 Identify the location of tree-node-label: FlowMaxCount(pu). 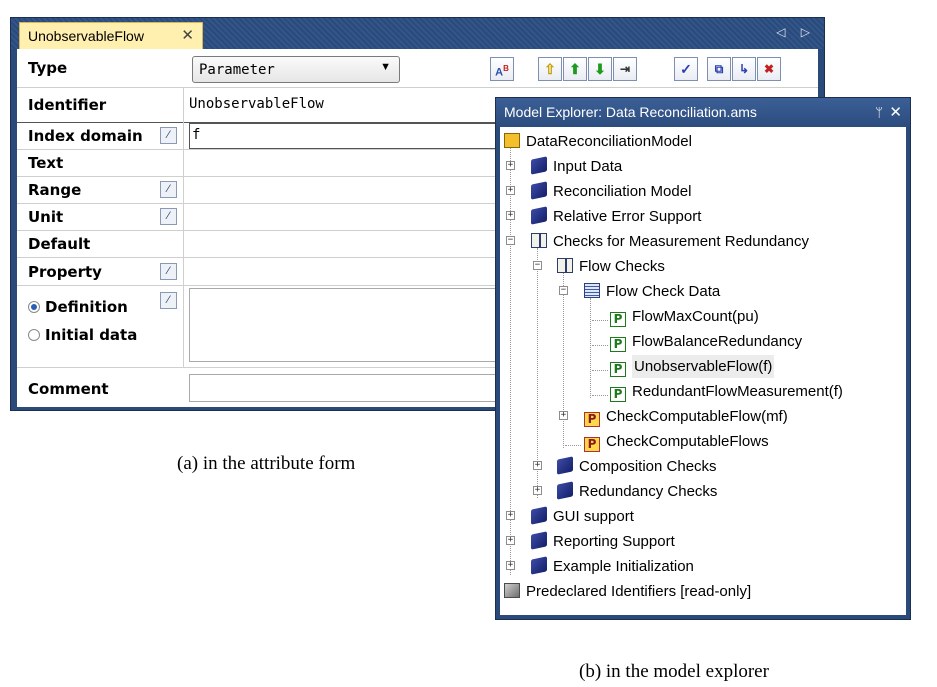
(695, 316).